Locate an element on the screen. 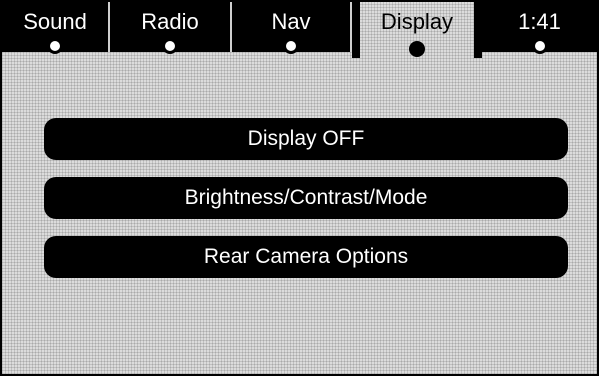 The width and height of the screenshot is (599, 376). tab-display-label: Display is located at coordinates (417, 21).